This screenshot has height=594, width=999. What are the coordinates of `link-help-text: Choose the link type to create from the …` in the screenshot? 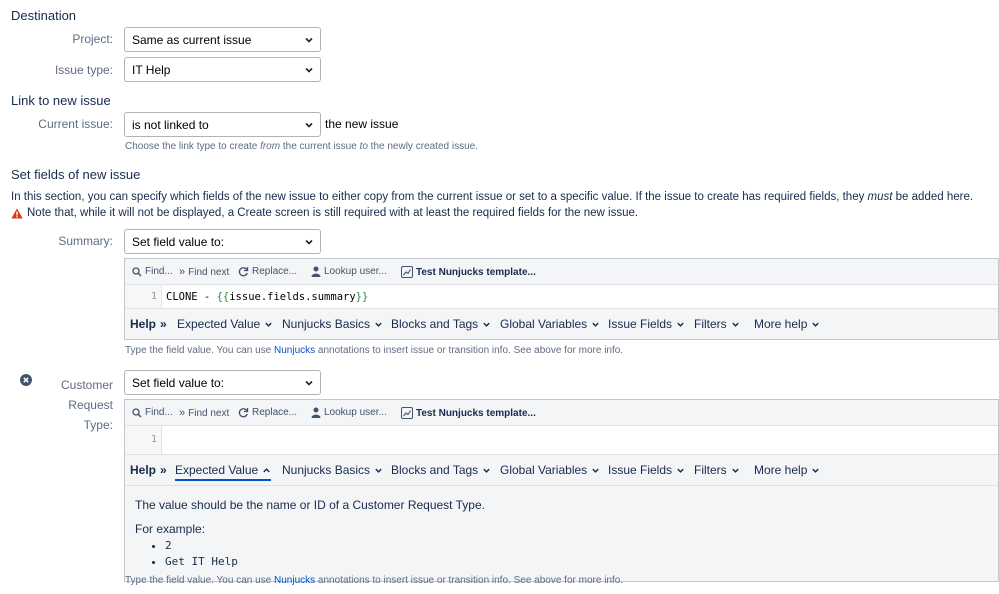 It's located at (301, 146).